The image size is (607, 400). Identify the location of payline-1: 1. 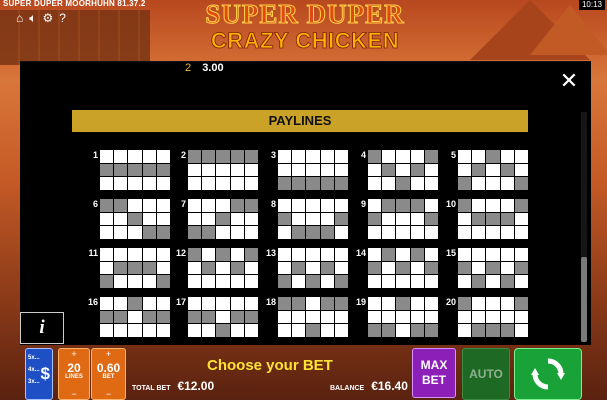
(125, 172).